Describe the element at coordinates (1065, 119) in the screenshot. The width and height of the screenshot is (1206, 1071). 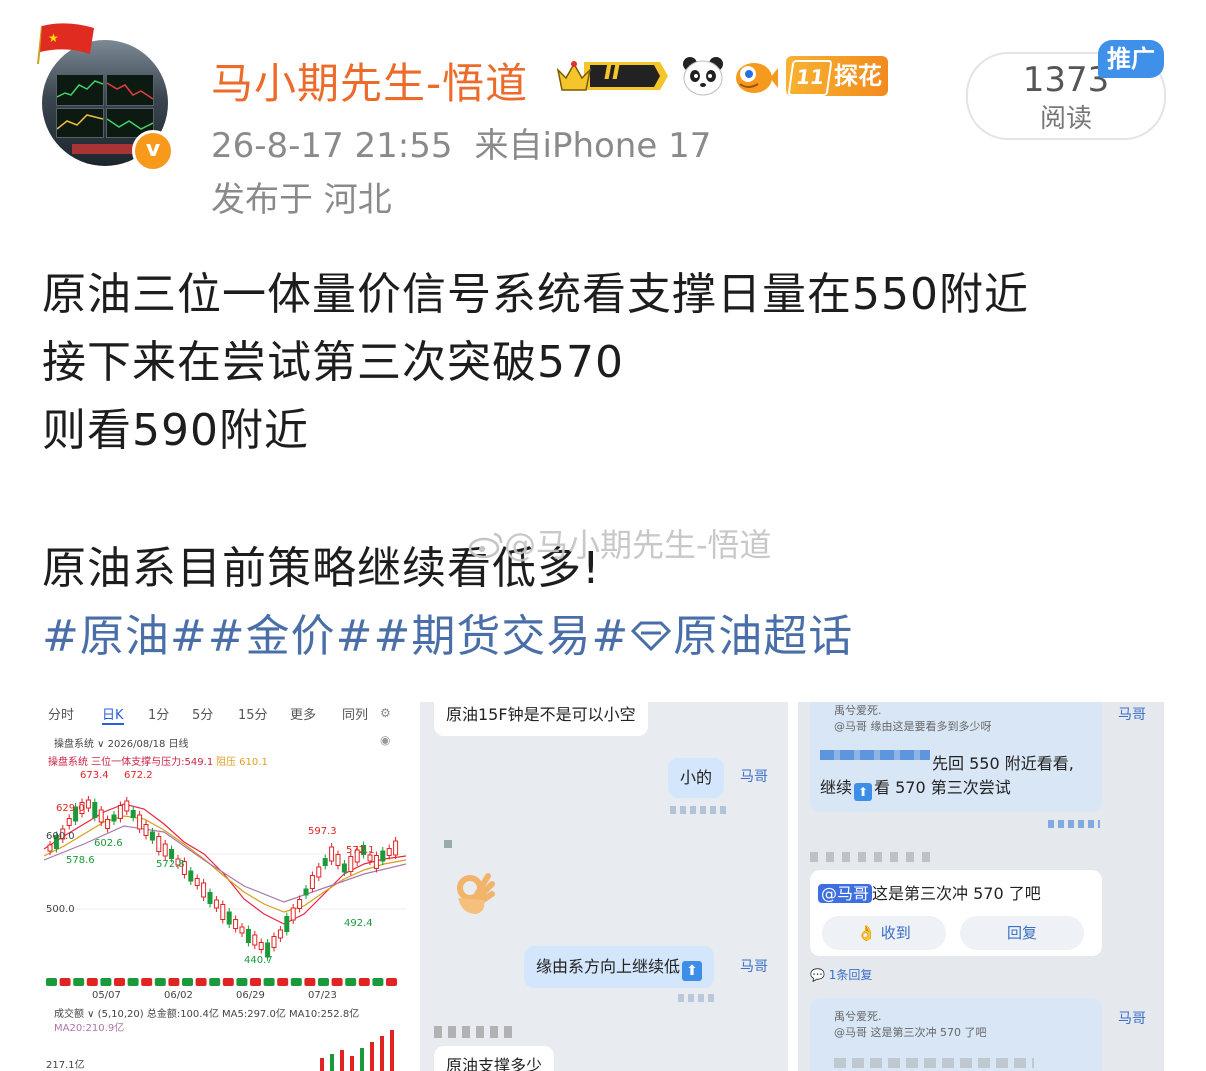
I see `read-label: 阅读` at that location.